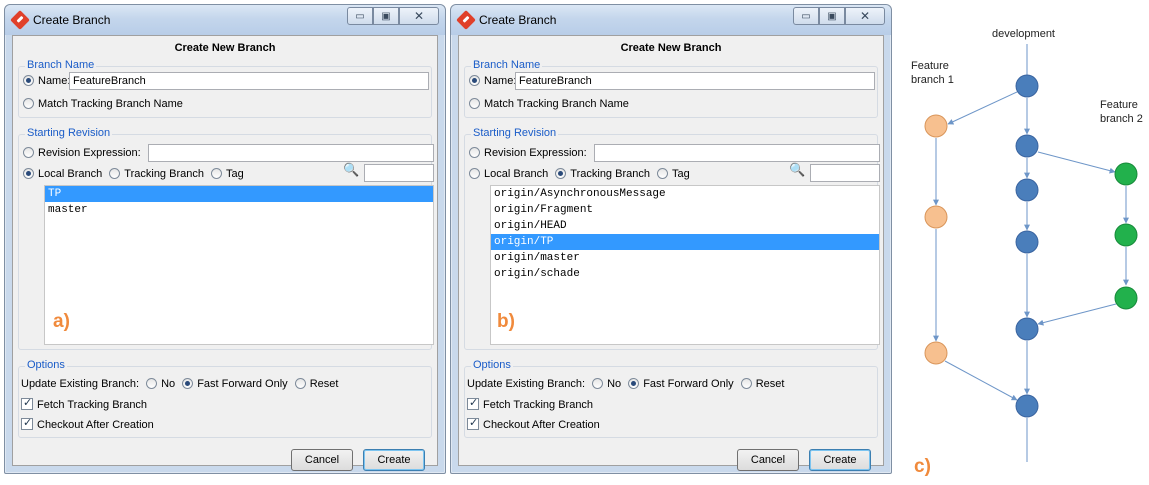  Describe the element at coordinates (685, 226) in the screenshot. I see `list-item: origin/HEAD` at that location.